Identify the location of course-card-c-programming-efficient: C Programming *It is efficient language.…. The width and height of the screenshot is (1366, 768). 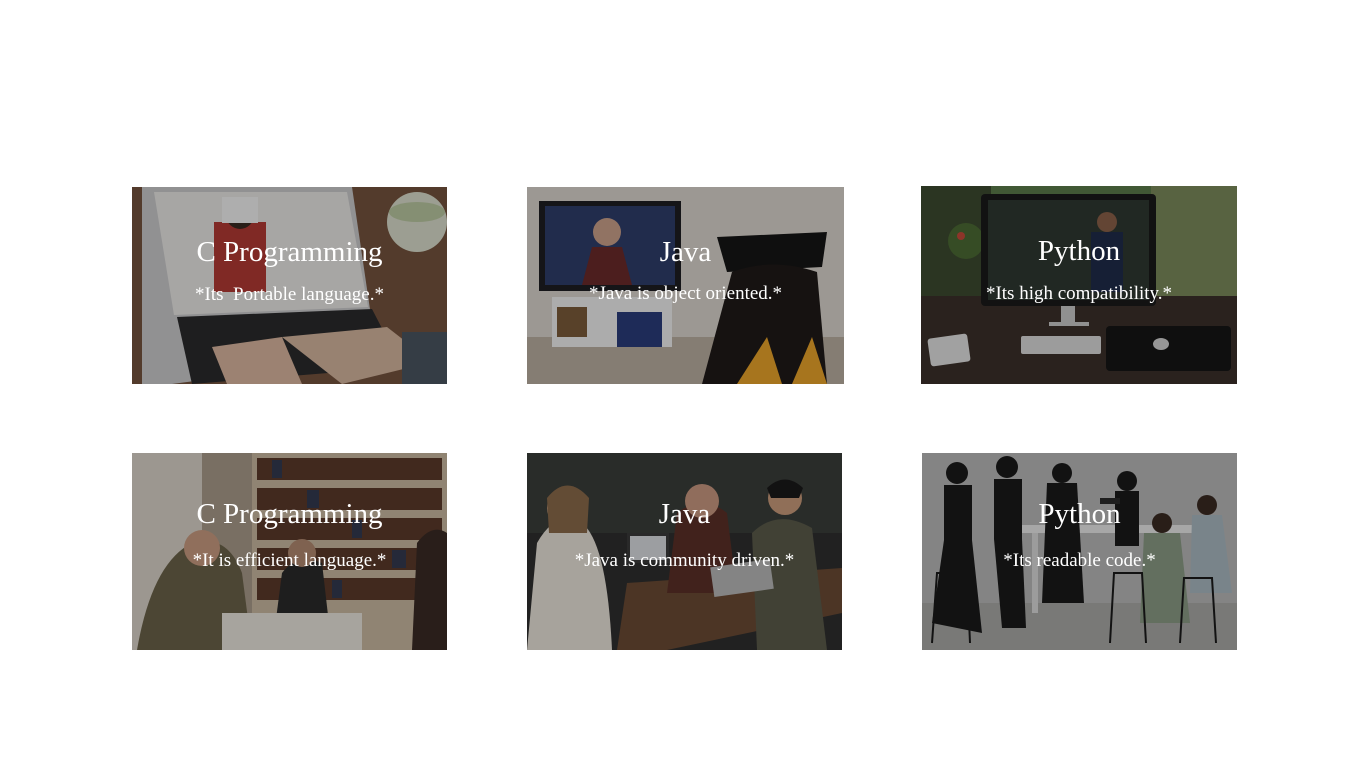
(289, 551).